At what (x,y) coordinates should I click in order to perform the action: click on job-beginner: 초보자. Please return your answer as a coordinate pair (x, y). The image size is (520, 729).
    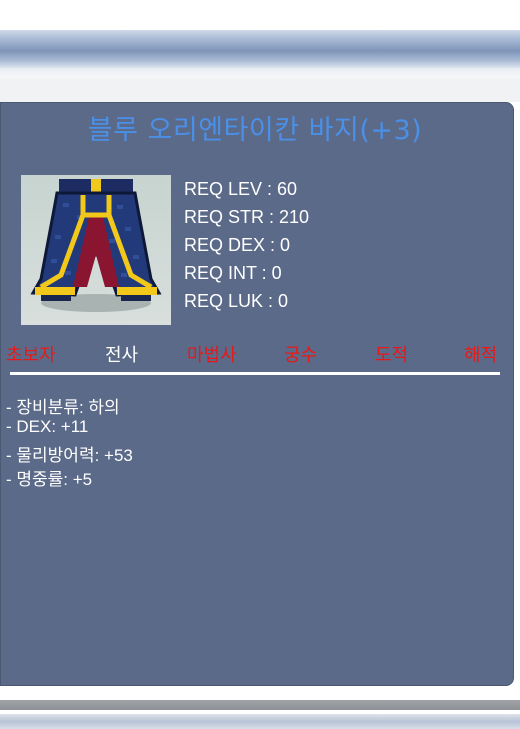
    Looking at the image, I should click on (31, 355).